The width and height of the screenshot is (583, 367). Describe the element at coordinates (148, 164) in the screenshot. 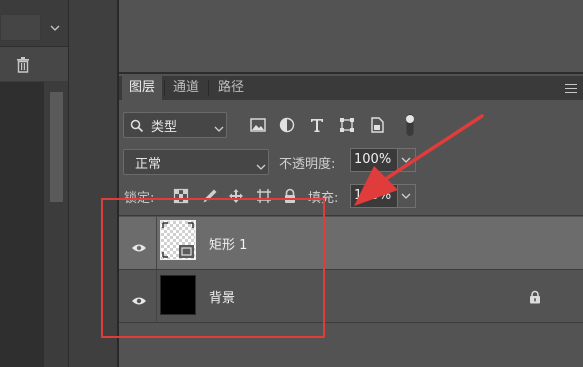

I see `blend-mode-value: 正常` at that location.